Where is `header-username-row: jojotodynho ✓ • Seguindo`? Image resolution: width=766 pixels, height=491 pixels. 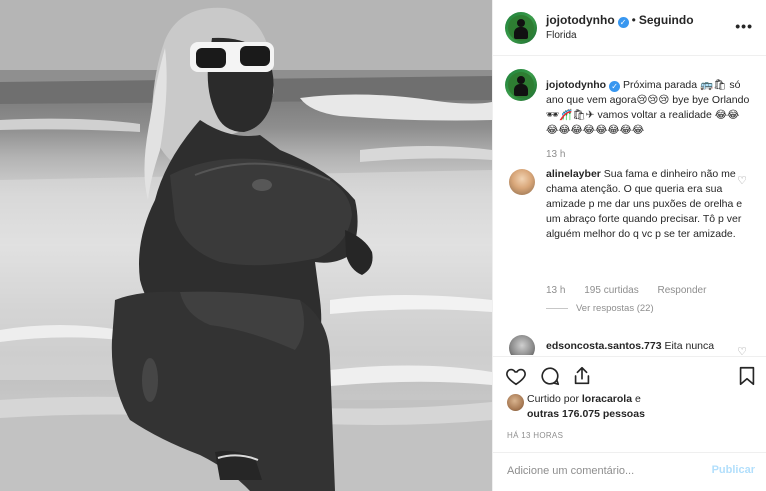
header-username-row: jojotodynho ✓ • Seguindo is located at coordinates (620, 20).